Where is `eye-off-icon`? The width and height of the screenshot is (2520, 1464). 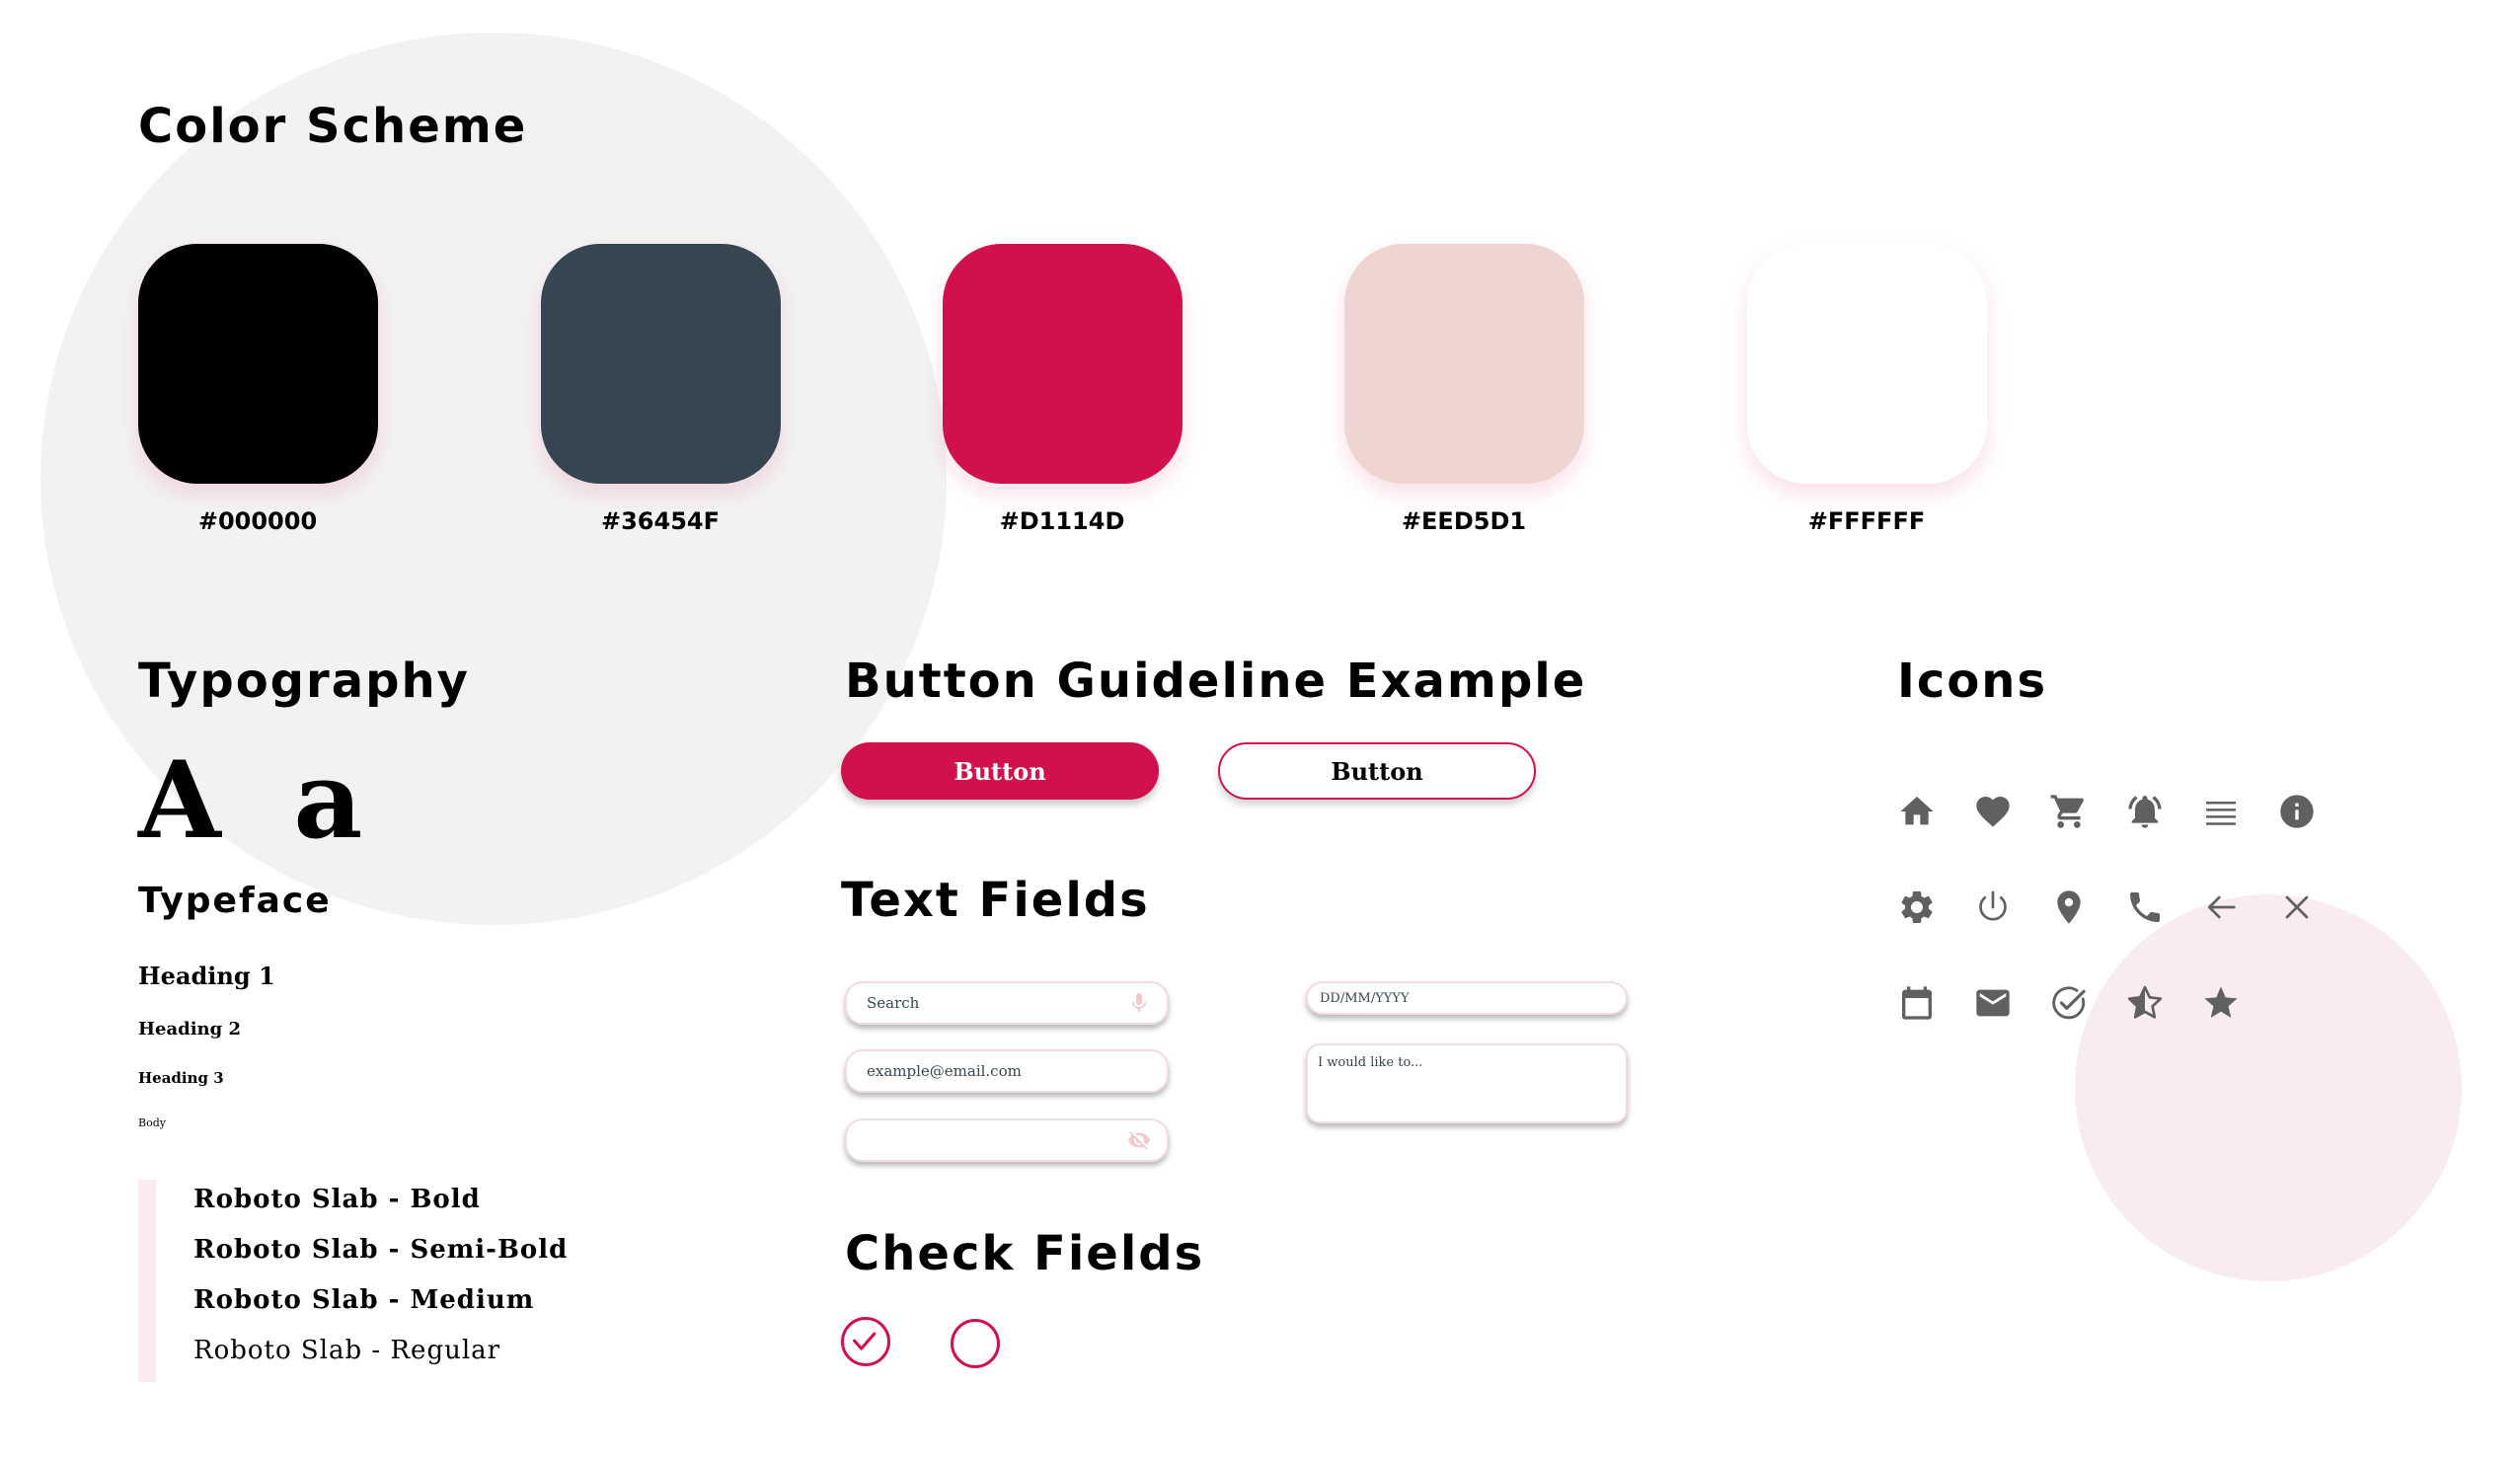
eye-off-icon is located at coordinates (1139, 1140).